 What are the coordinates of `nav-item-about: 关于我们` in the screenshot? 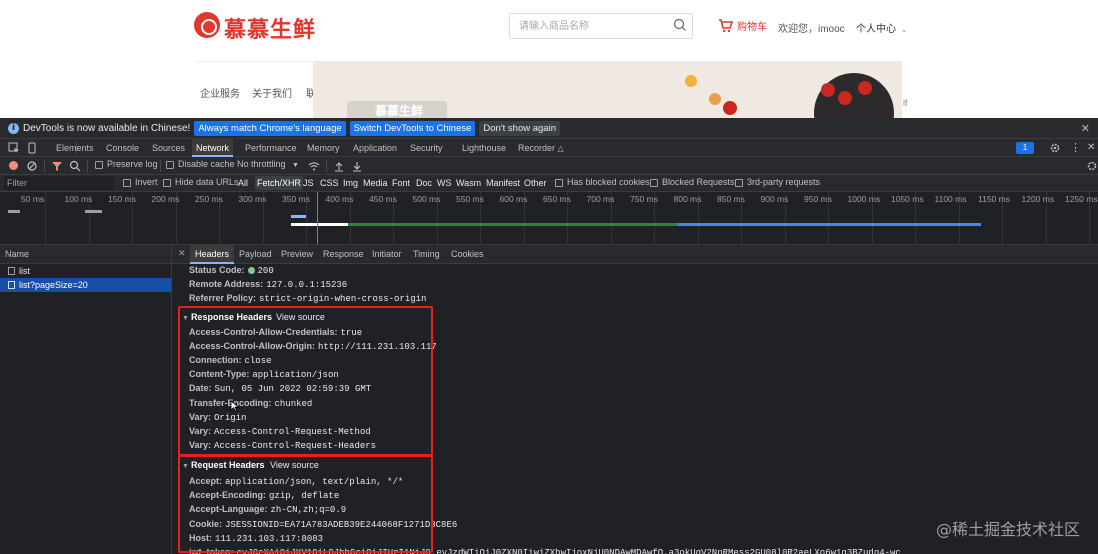 It's located at (272, 92).